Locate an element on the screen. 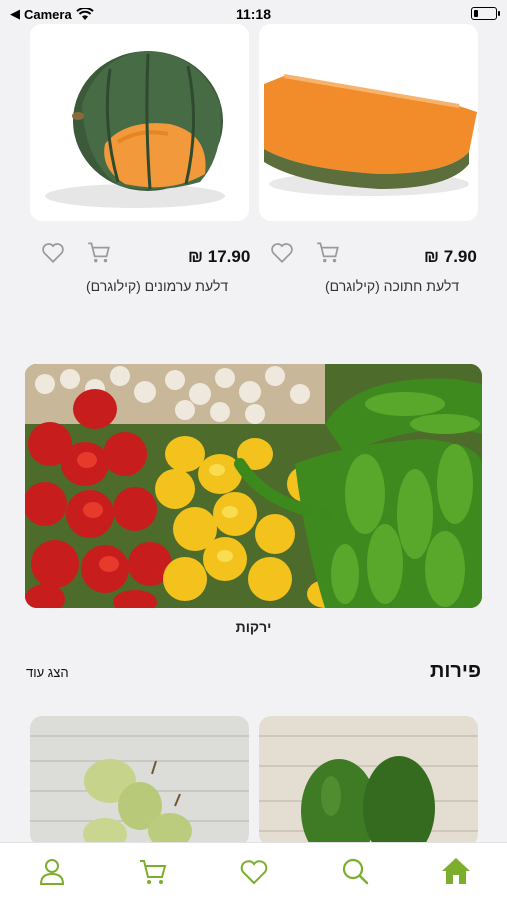  show-more-link: הצג עוד is located at coordinates (47, 672).